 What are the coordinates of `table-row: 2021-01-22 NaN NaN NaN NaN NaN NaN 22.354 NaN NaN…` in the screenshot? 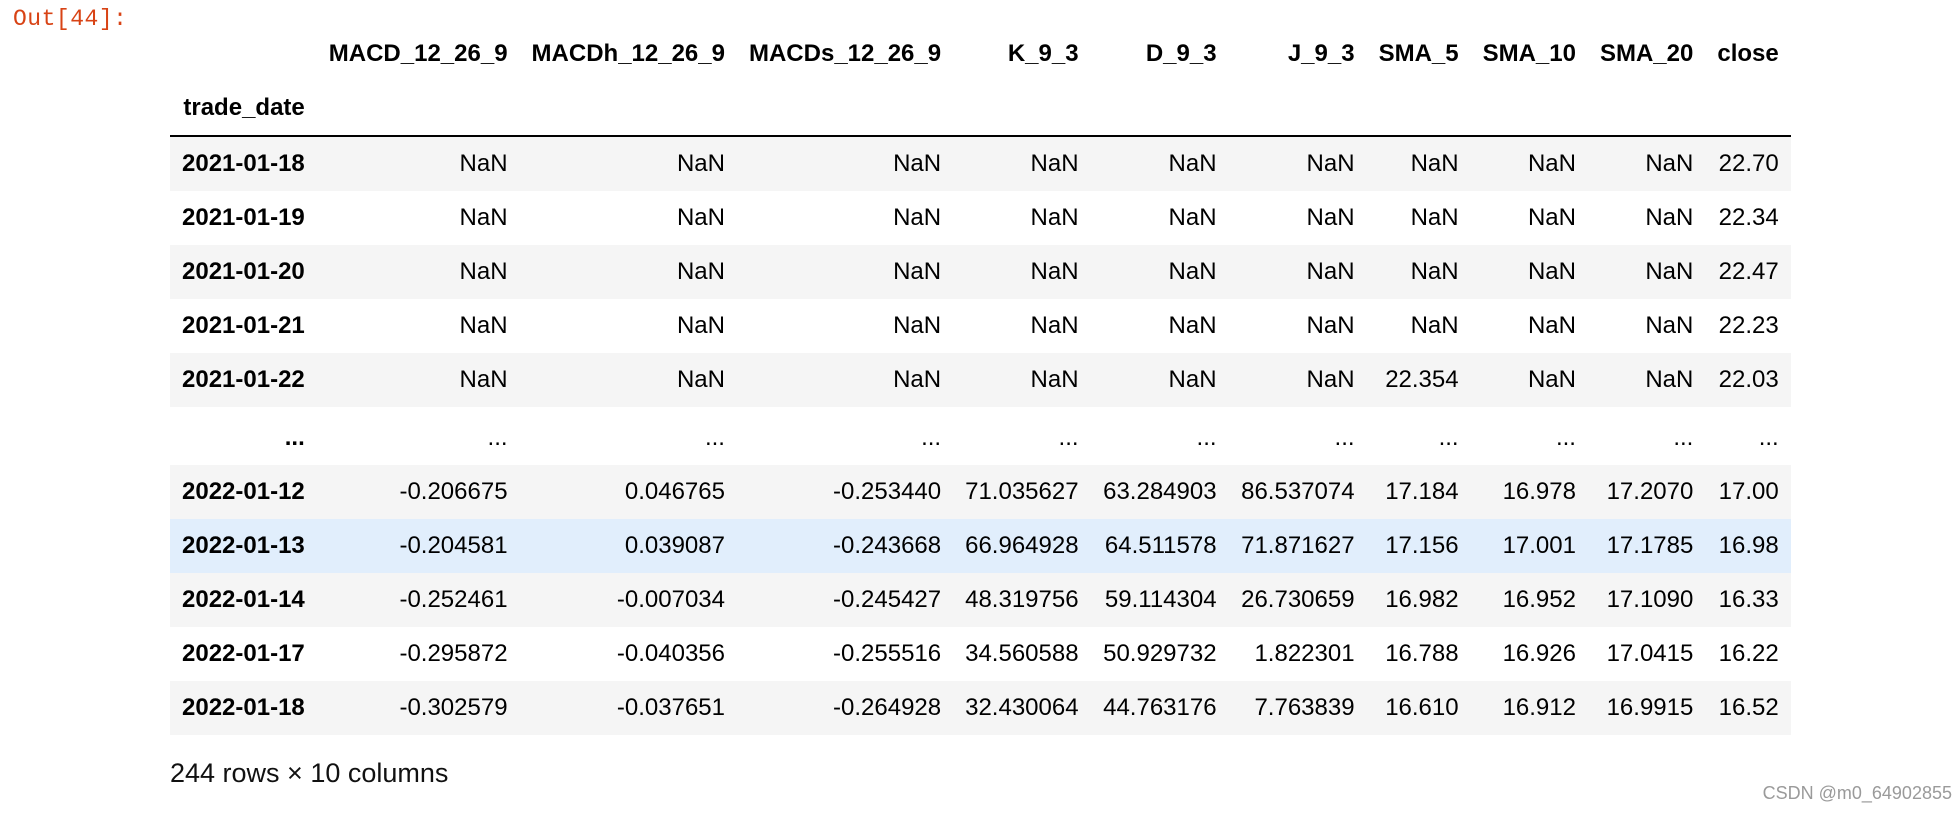 It's located at (980, 380).